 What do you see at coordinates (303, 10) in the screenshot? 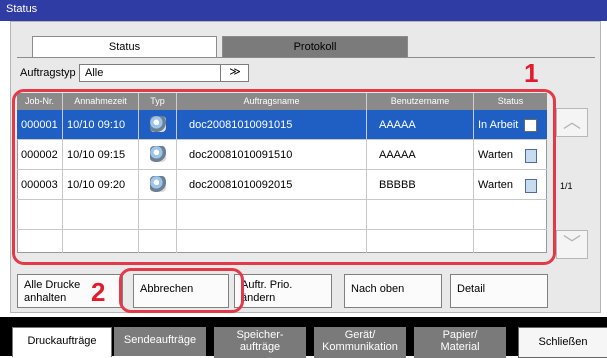
I see `window-title: Status` at bounding box center [303, 10].